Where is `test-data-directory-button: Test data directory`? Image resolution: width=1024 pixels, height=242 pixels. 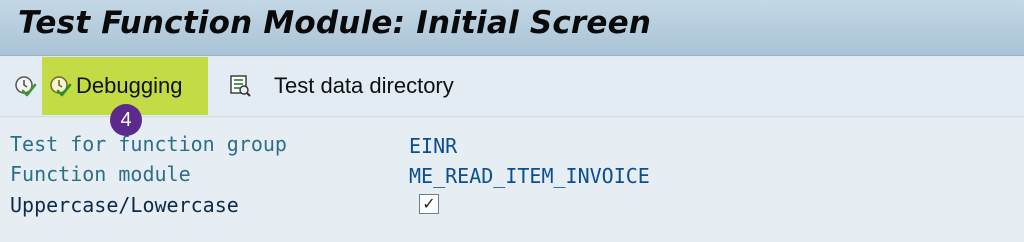 test-data-directory-button: Test data directory is located at coordinates (358, 86).